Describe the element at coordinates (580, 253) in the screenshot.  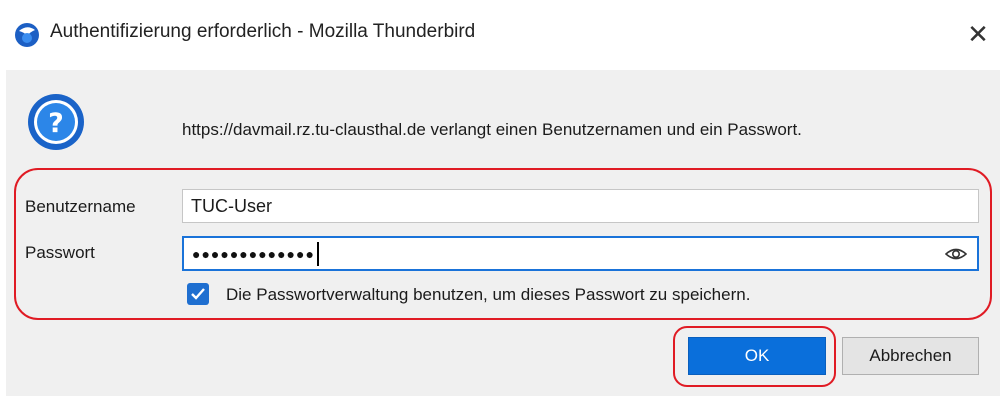
I see `password-field: ●●●●●●●●●●●●●` at that location.